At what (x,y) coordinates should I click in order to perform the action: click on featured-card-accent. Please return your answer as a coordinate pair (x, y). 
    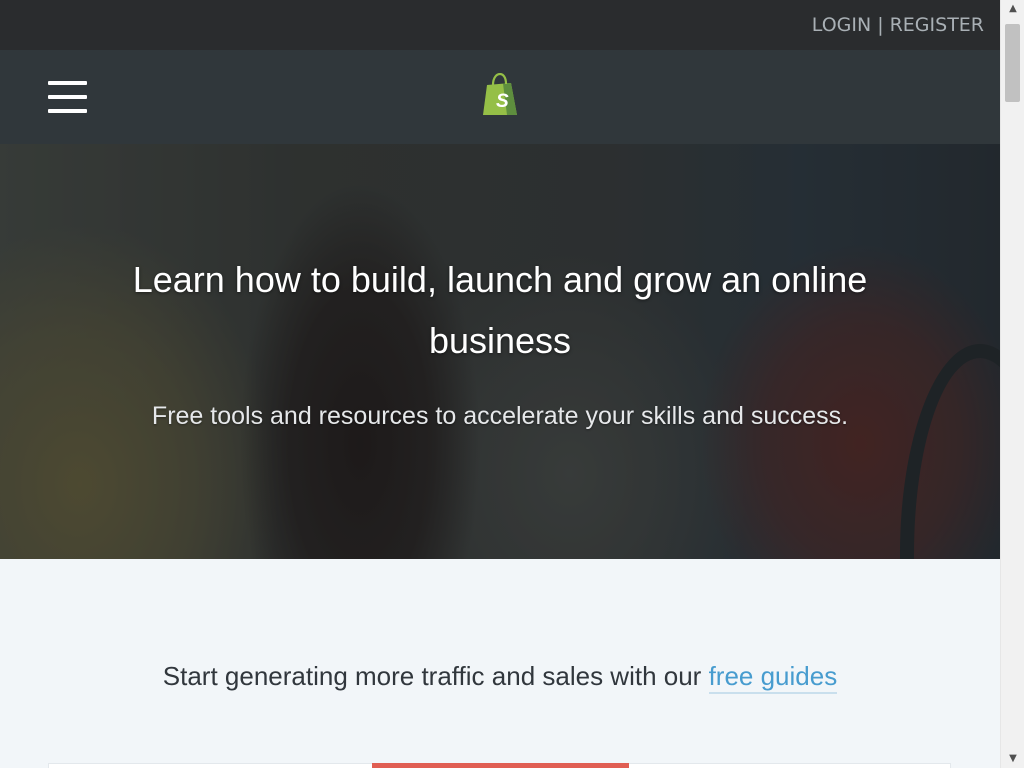
    Looking at the image, I should click on (500, 765).